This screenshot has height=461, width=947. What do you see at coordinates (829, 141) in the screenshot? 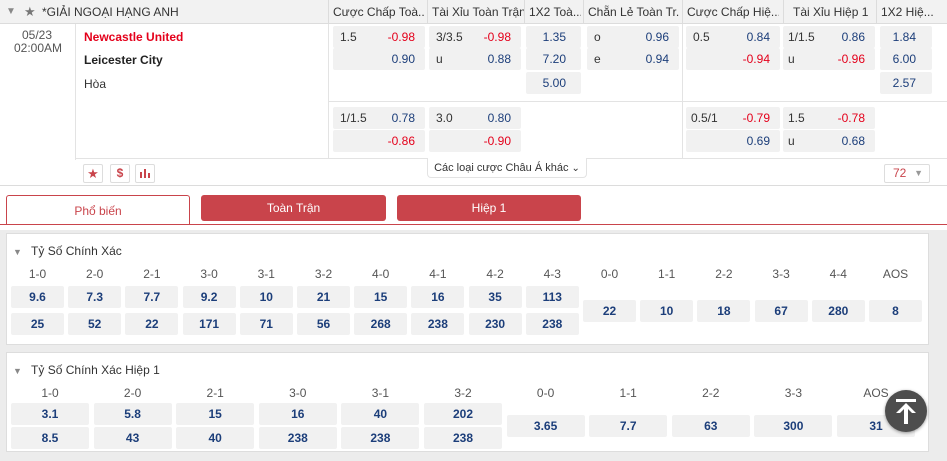
I see `odds-alt-h1-ou-under: u 0.68` at bounding box center [829, 141].